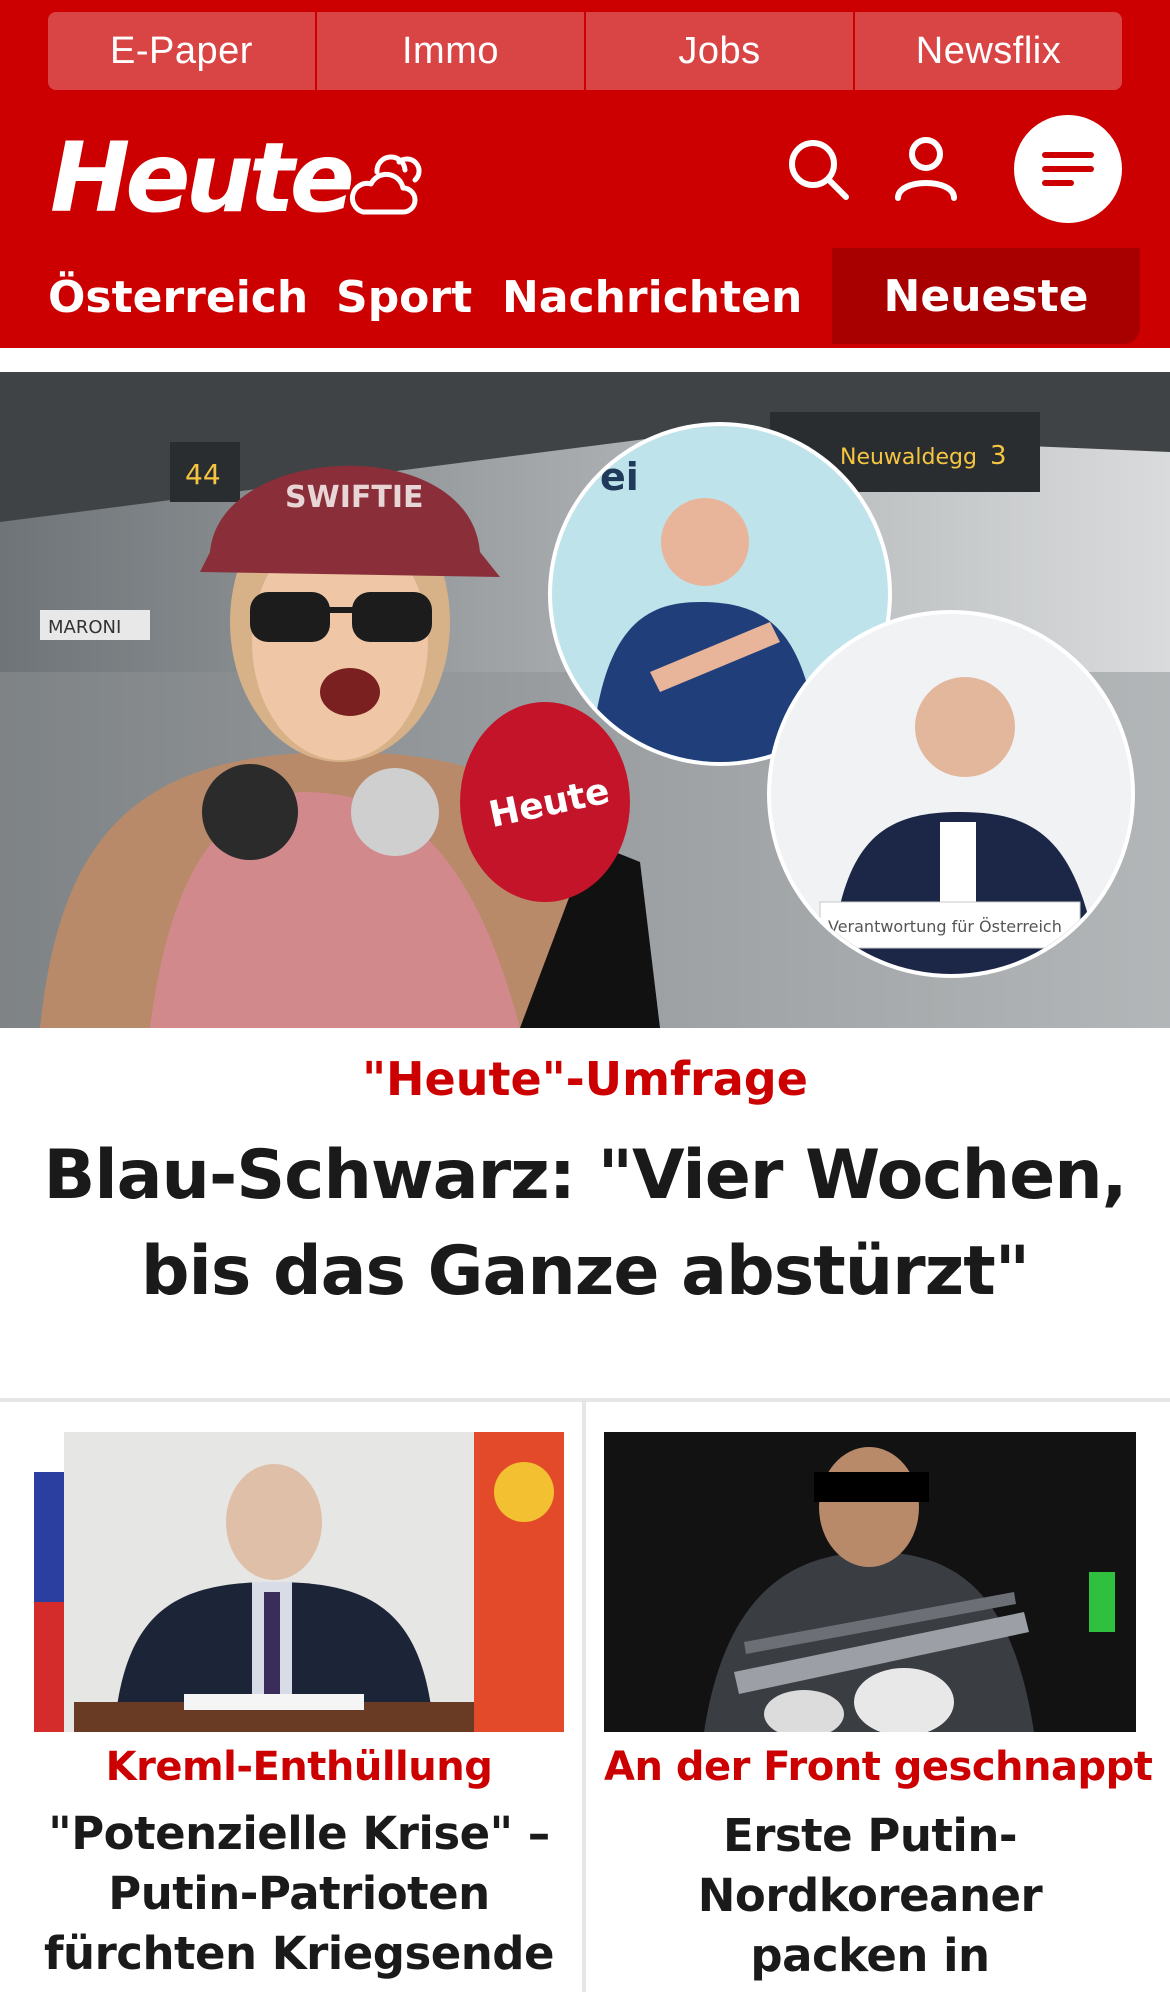 The height and width of the screenshot is (1992, 1170). I want to click on section-oesterreich: Österreich, so click(178, 297).